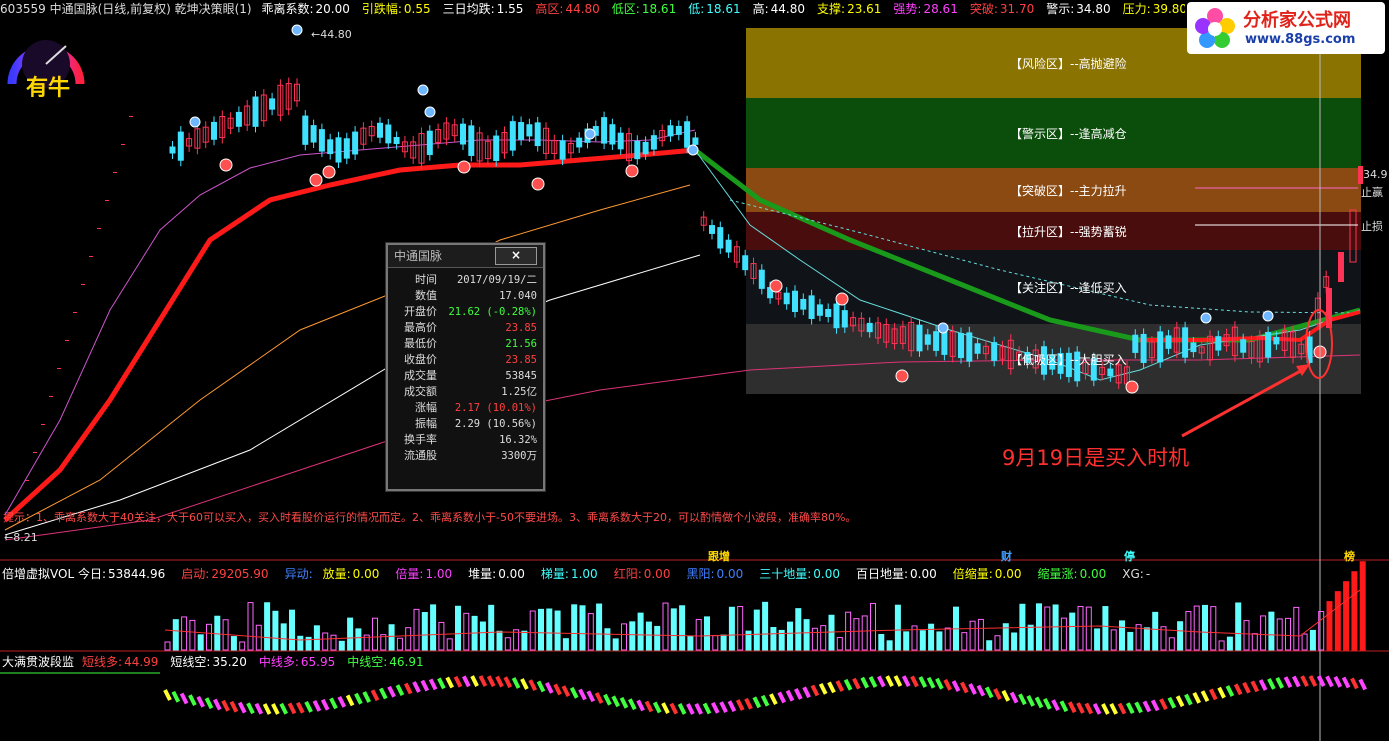 The width and height of the screenshot is (1389, 741). Describe the element at coordinates (900, 574) in the screenshot. I see `volume-item: 百日地量: 0.00` at that location.